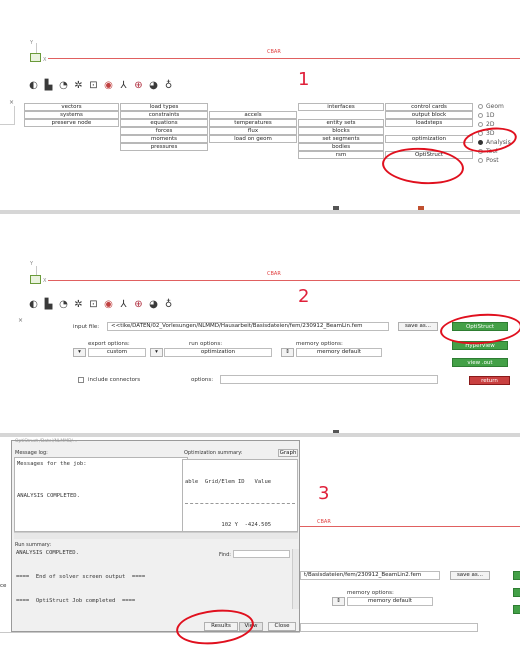  What do you see at coordinates (341, 123) in the screenshot?
I see `menu-entity-sets: entity sets` at bounding box center [341, 123].